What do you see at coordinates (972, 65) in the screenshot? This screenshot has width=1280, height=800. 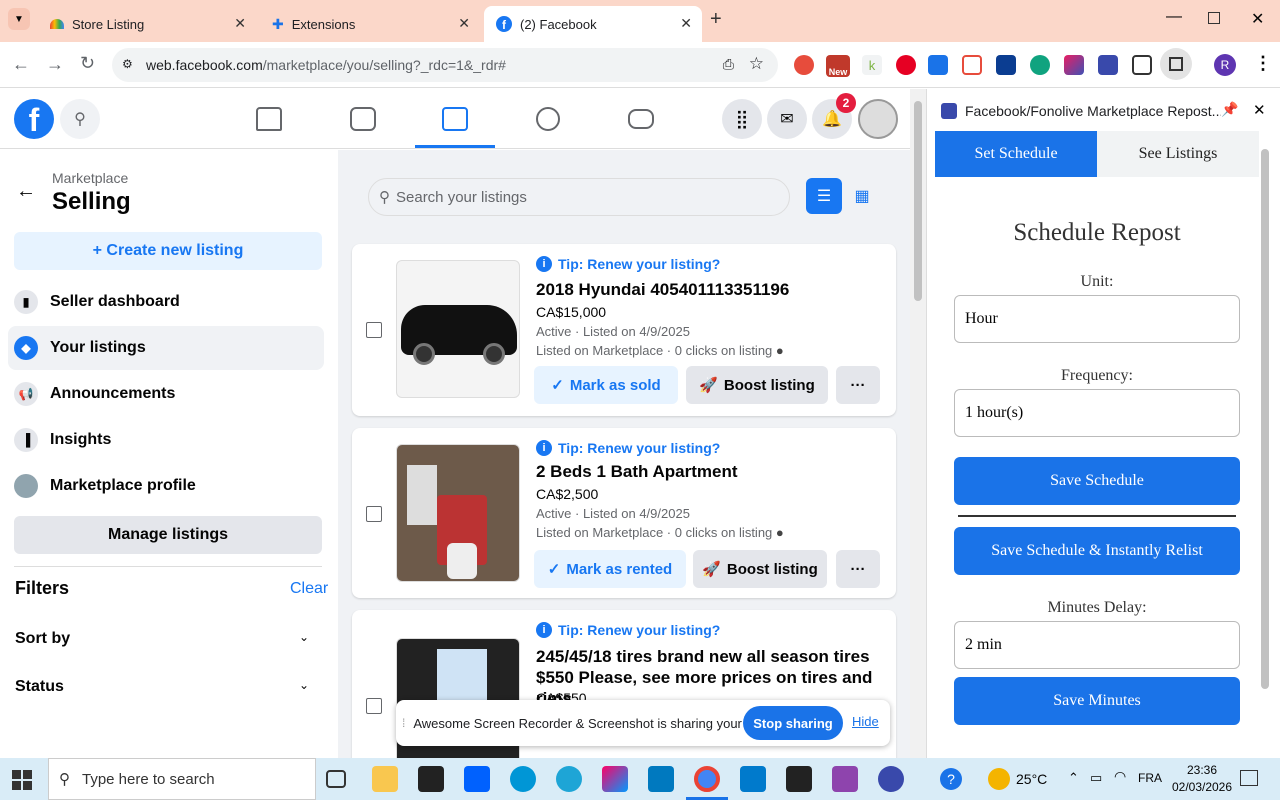 I see `capture-extension-icon` at bounding box center [972, 65].